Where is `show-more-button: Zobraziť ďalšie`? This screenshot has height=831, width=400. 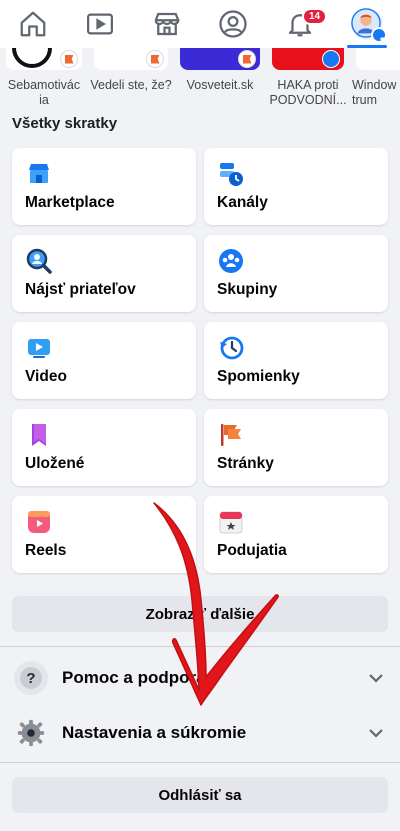
show-more-button: Zobraziť ďalšie is located at coordinates (200, 614).